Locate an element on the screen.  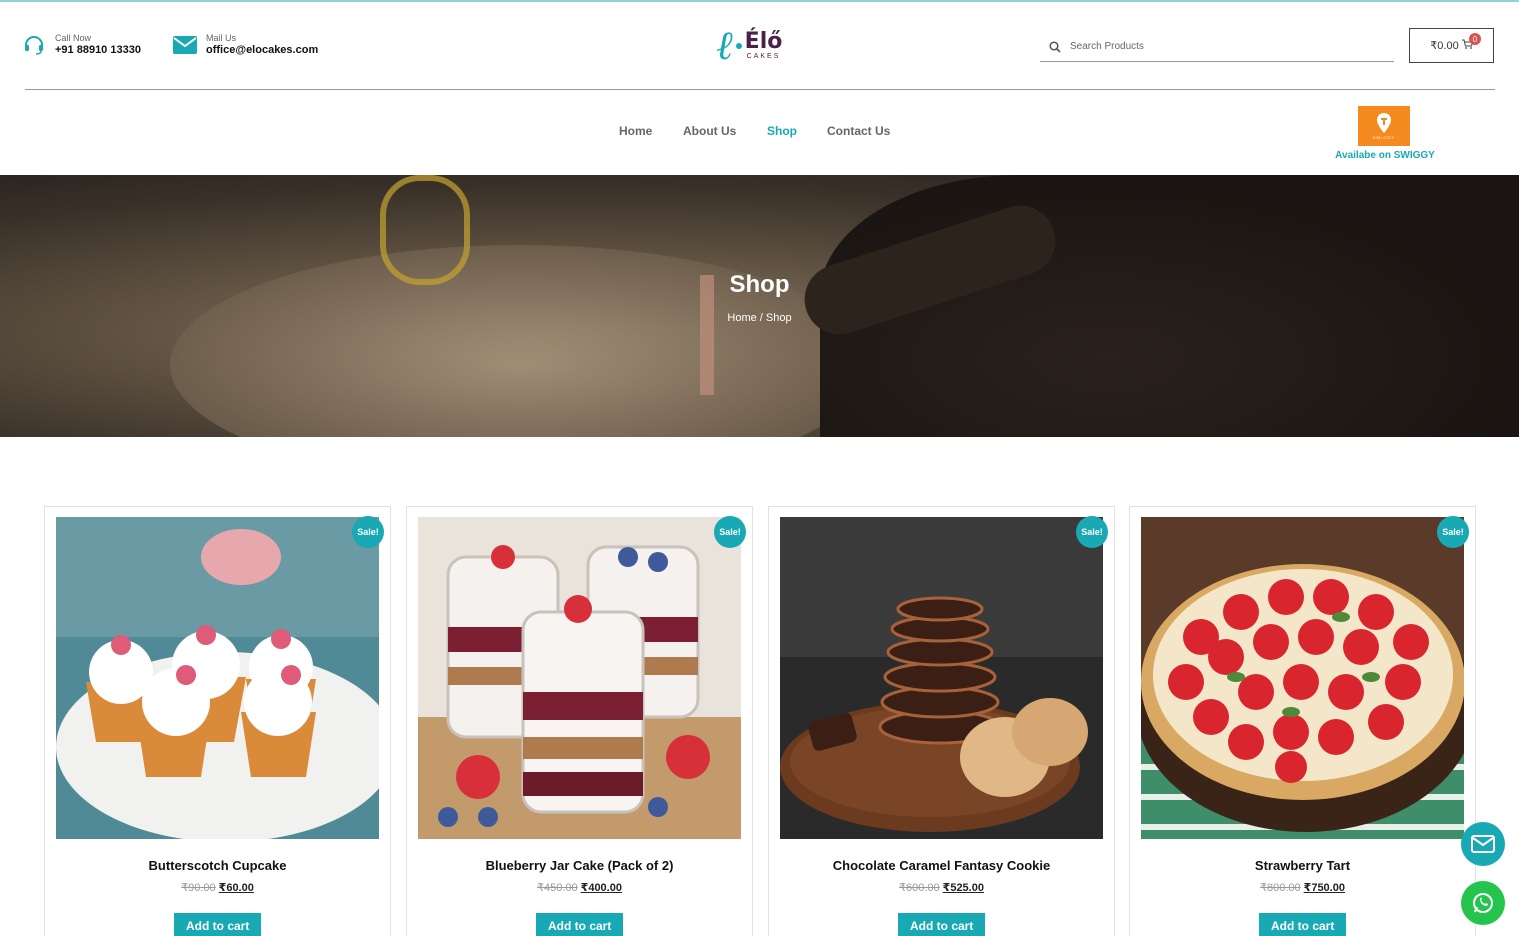
cart-count-badge: 0 is located at coordinates (1475, 39).